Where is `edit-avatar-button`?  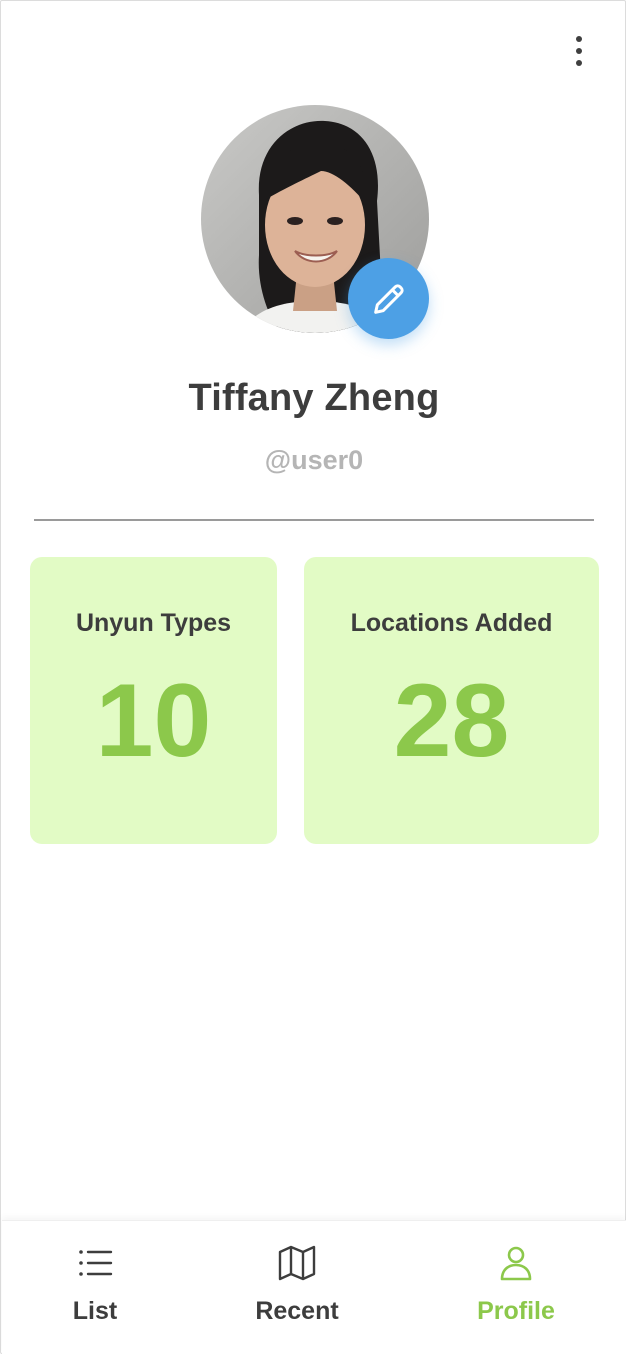
edit-avatar-button is located at coordinates (388, 298).